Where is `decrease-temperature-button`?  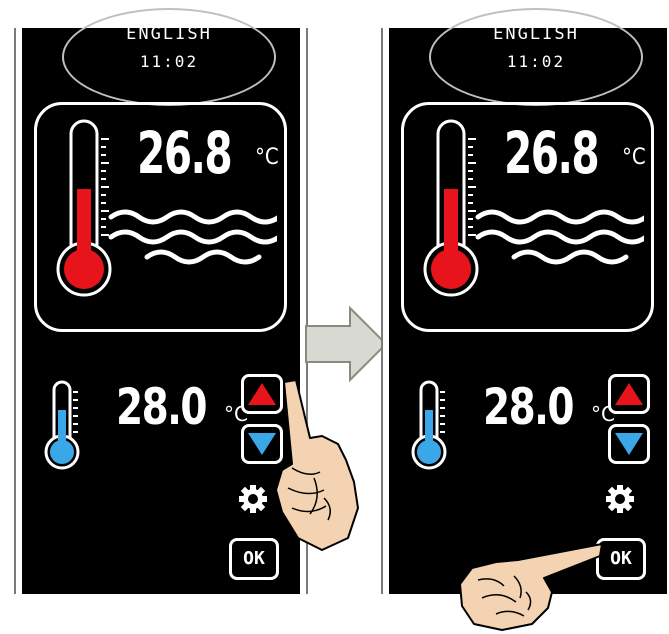
decrease-temperature-button is located at coordinates (629, 444).